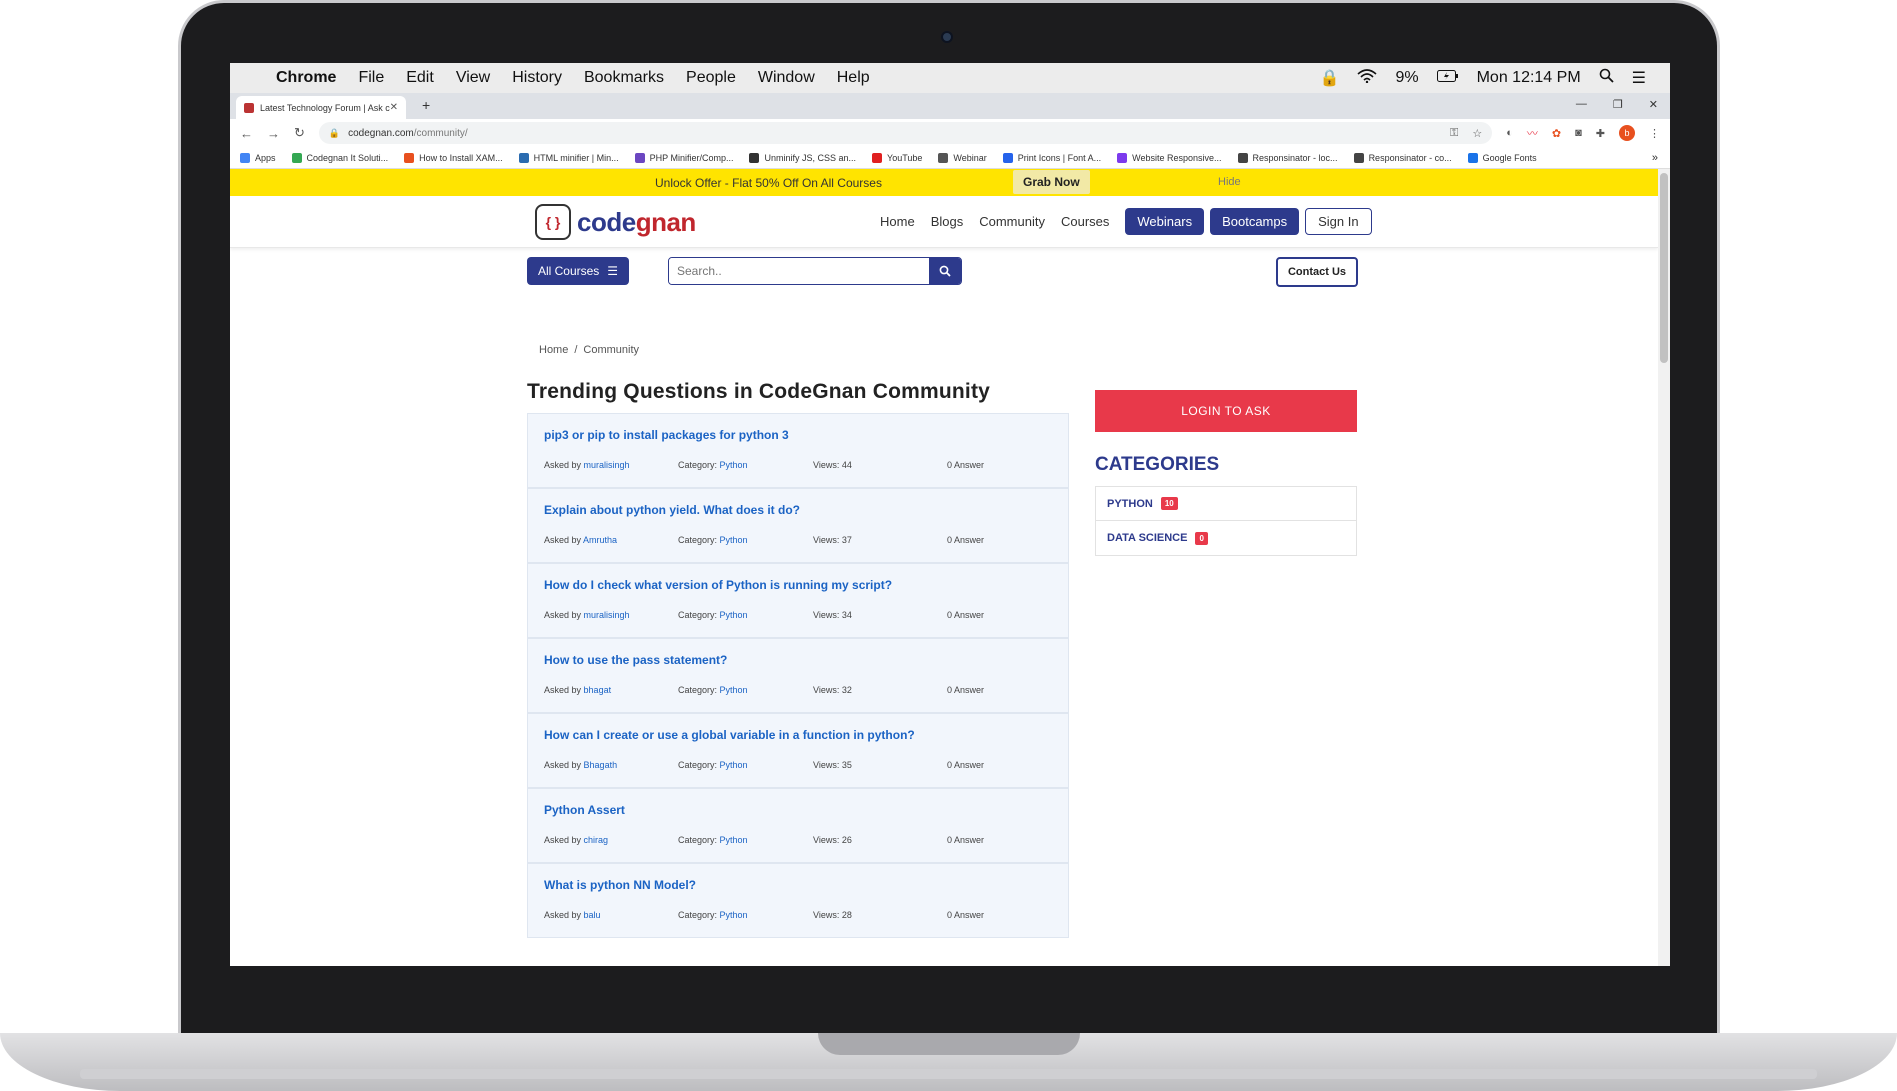 This screenshot has height=1091, width=1897. Describe the element at coordinates (1367, 78) in the screenshot. I see `wifi-icon` at that location.